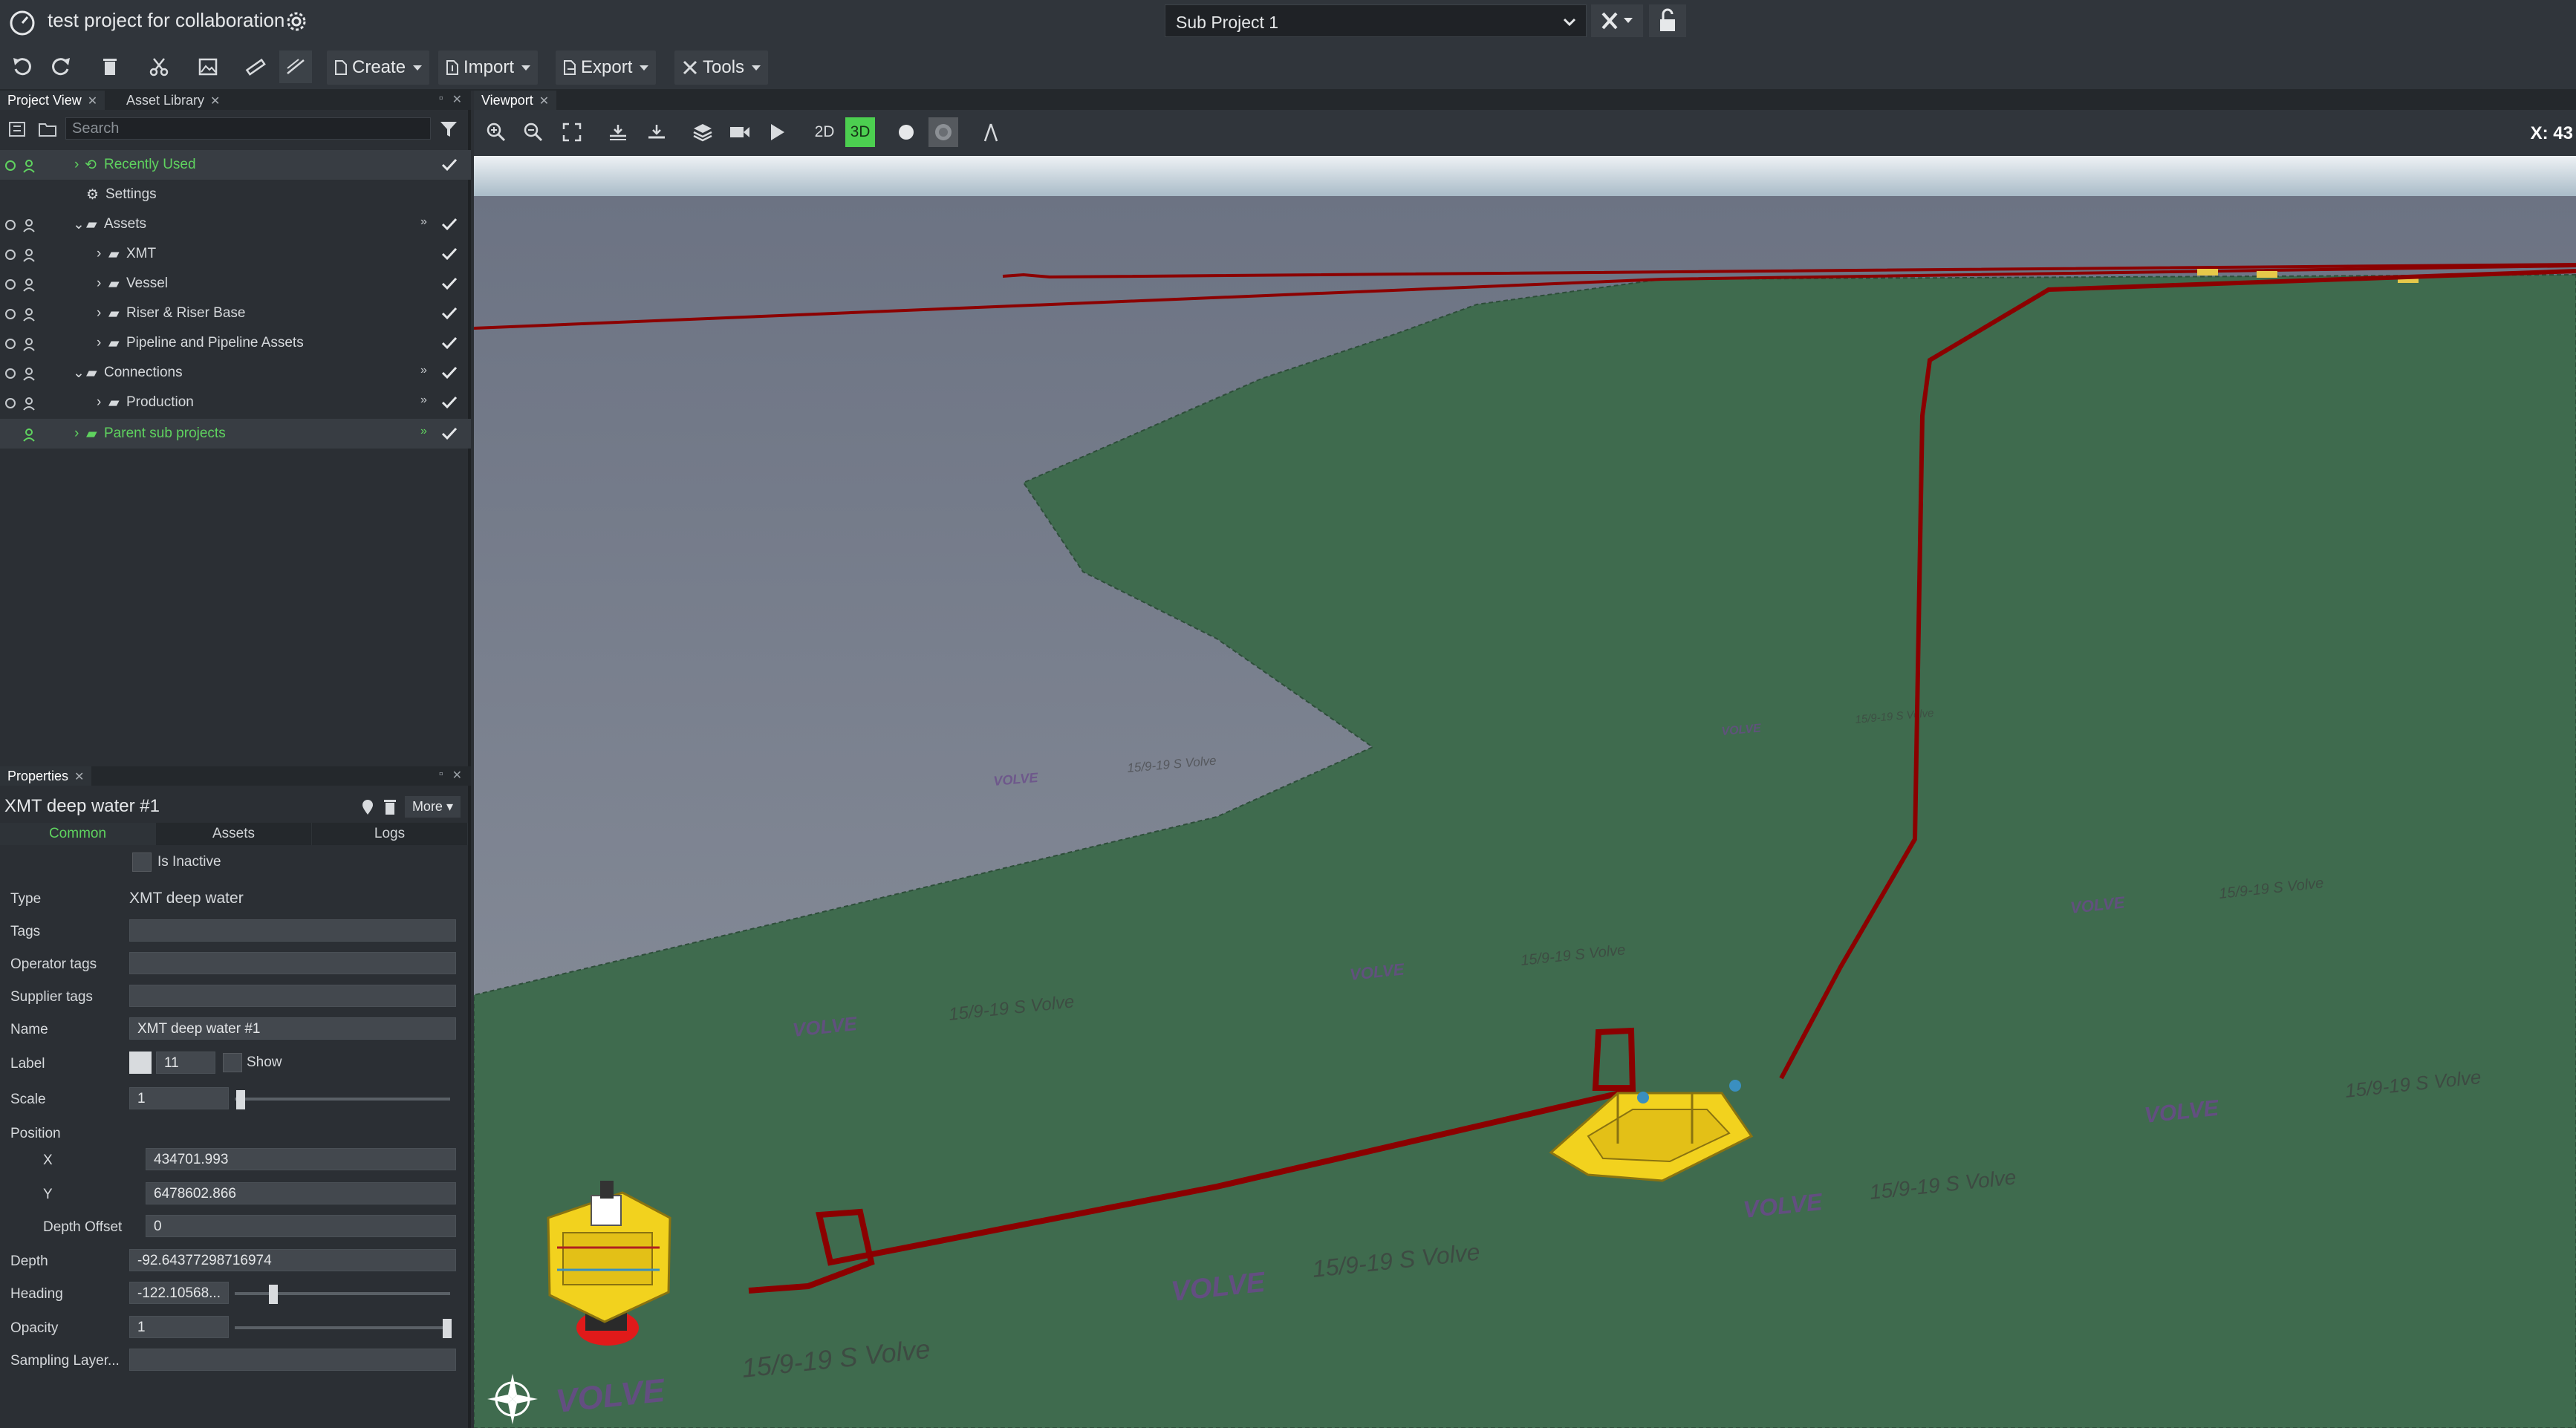 Image resolution: width=2576 pixels, height=1428 pixels. Describe the element at coordinates (173, 101) in the screenshot. I see `tab-asset-library: Asset Library ✕` at that location.